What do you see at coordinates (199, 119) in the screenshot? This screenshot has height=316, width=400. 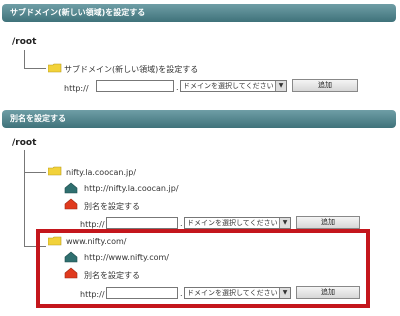 I see `section-header-alias: 別名を設定する` at bounding box center [199, 119].